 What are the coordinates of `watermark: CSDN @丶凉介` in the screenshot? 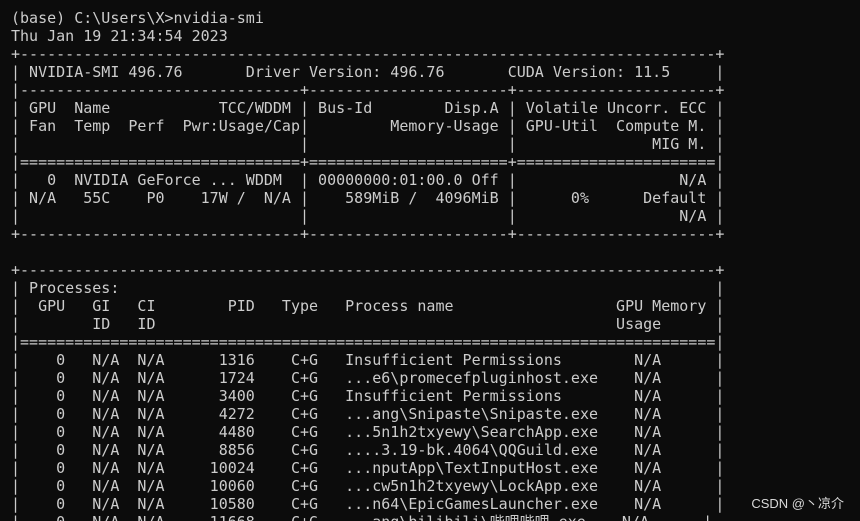 It's located at (797, 503).